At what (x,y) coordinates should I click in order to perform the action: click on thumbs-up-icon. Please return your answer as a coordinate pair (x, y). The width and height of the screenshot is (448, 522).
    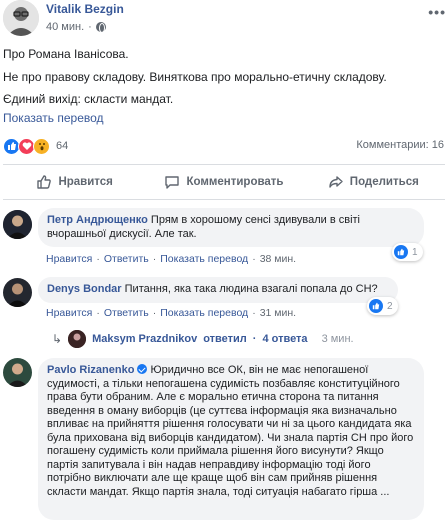
    Looking at the image, I should click on (44, 182).